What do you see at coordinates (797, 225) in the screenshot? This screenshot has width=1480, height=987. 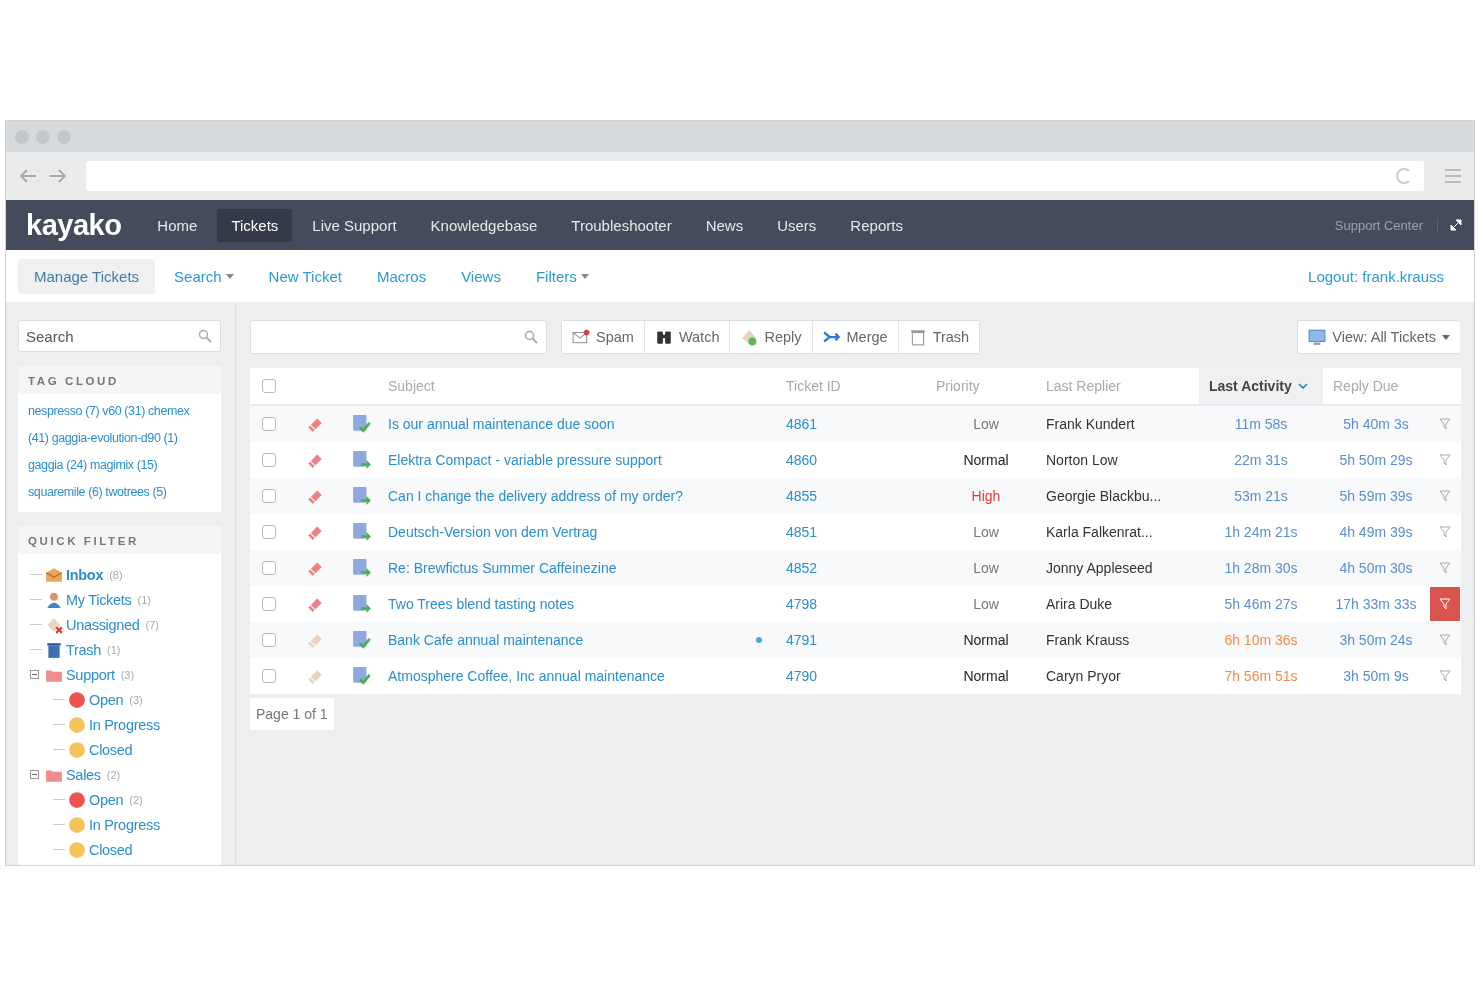 I see `nav-tab: Users` at bounding box center [797, 225].